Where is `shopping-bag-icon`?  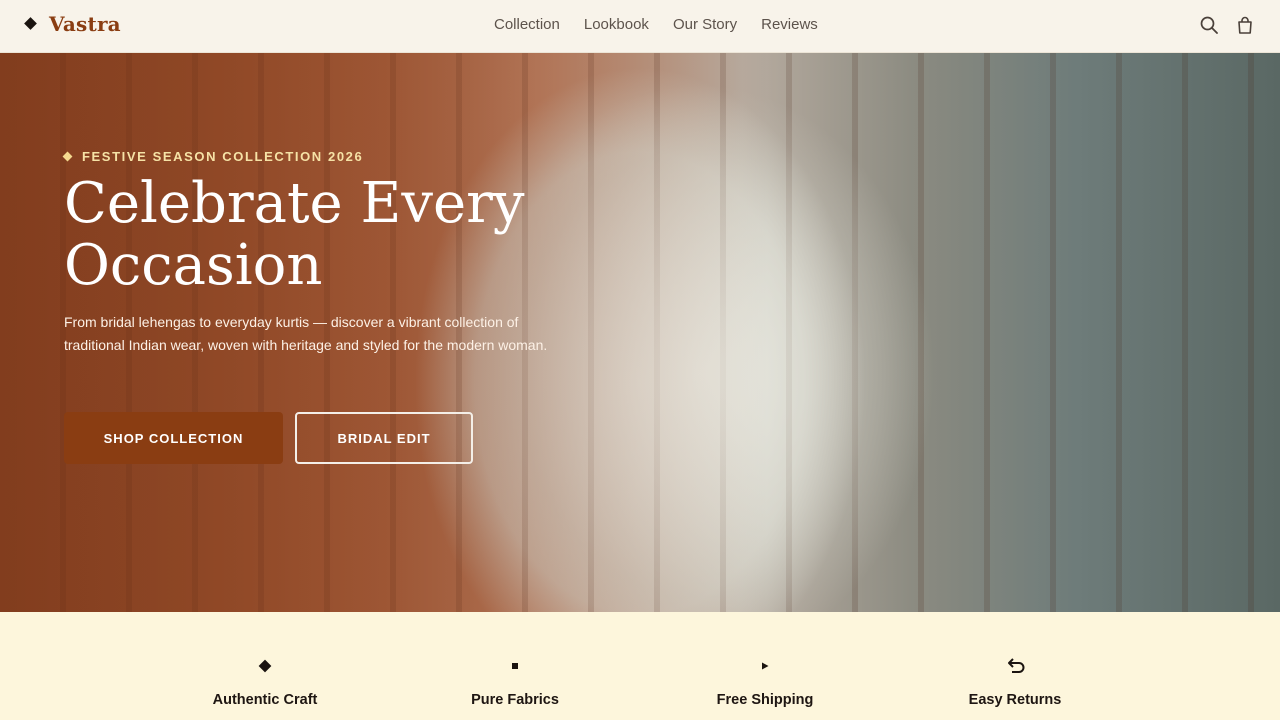 shopping-bag-icon is located at coordinates (1245, 25).